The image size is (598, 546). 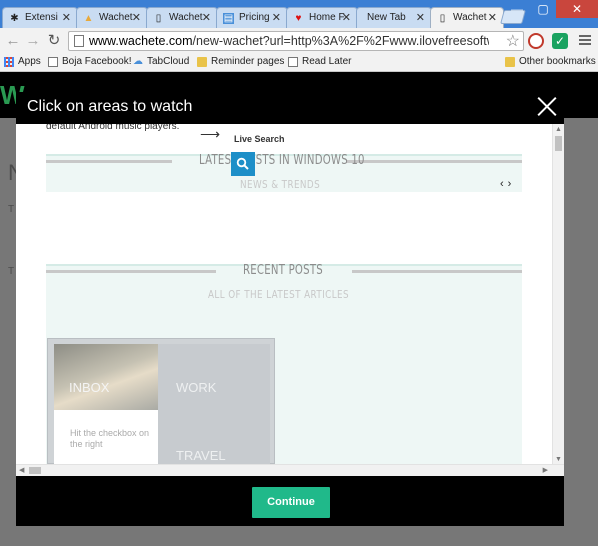 I want to click on horizontal-scrollbar: ◀ ▶, so click(x=290, y=470).